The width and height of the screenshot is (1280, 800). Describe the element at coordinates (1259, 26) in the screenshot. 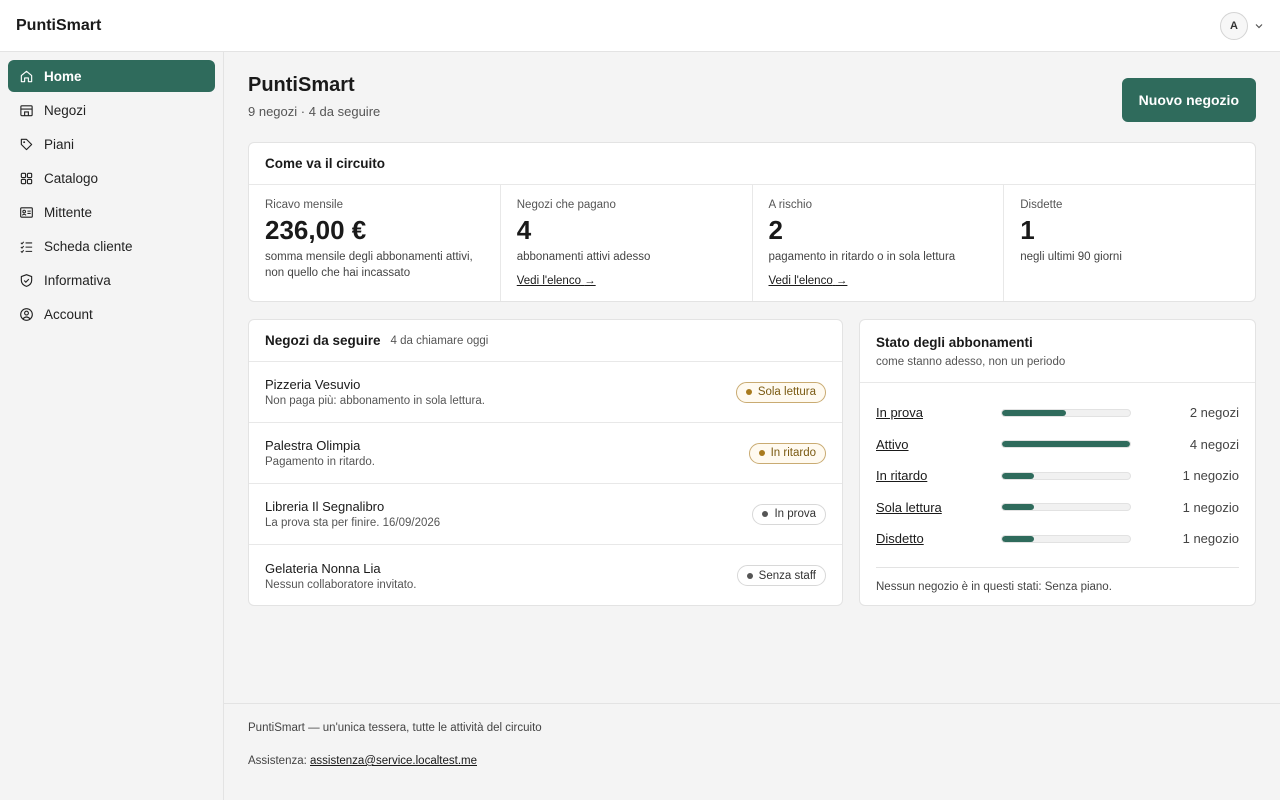

I see `chevron-down-icon` at that location.